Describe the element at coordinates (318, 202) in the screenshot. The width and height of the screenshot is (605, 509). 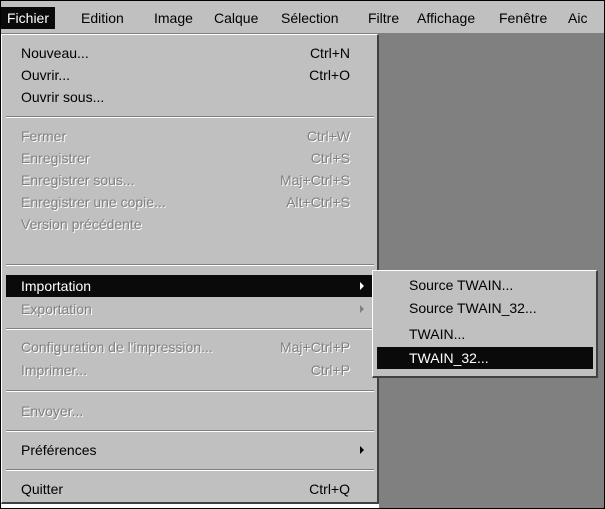
I see `menu-item-shortcut: Alt+Ctrl+S` at that location.